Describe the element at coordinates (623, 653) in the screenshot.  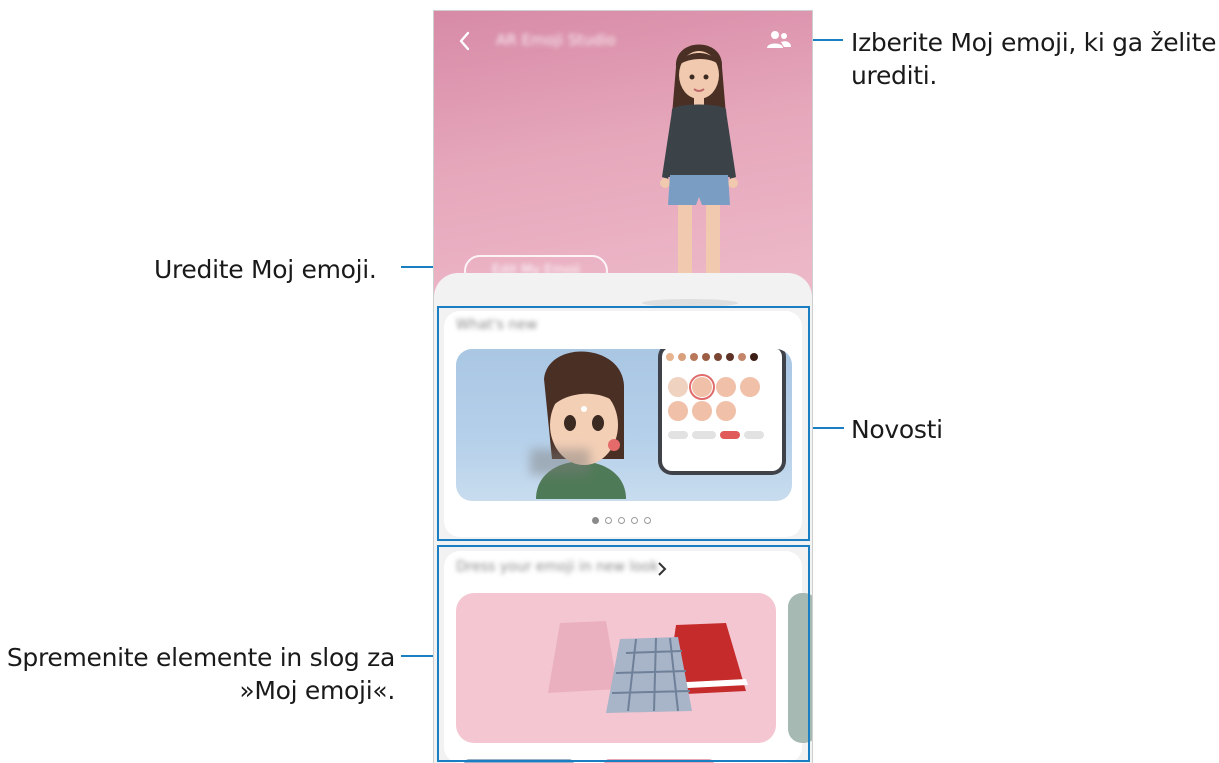
I see `dress-up-highlight` at that location.